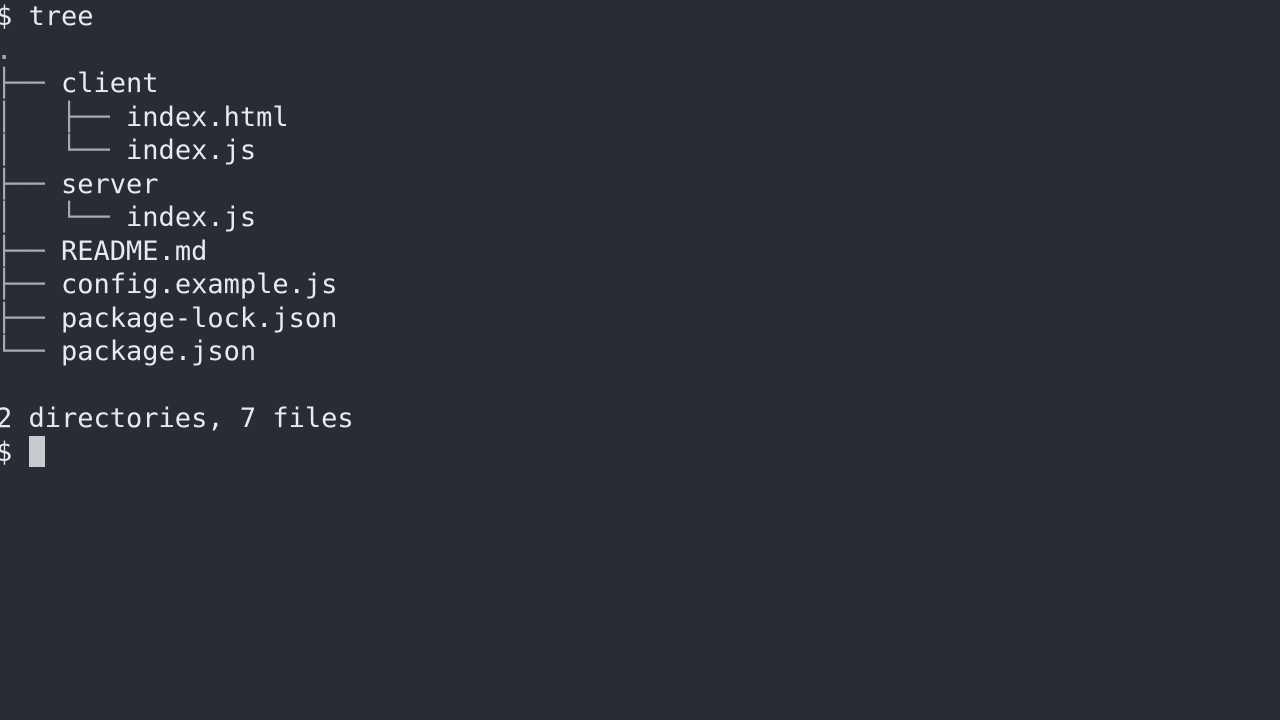  What do you see at coordinates (640, 51) in the screenshot?
I see `tree-root: .` at bounding box center [640, 51].